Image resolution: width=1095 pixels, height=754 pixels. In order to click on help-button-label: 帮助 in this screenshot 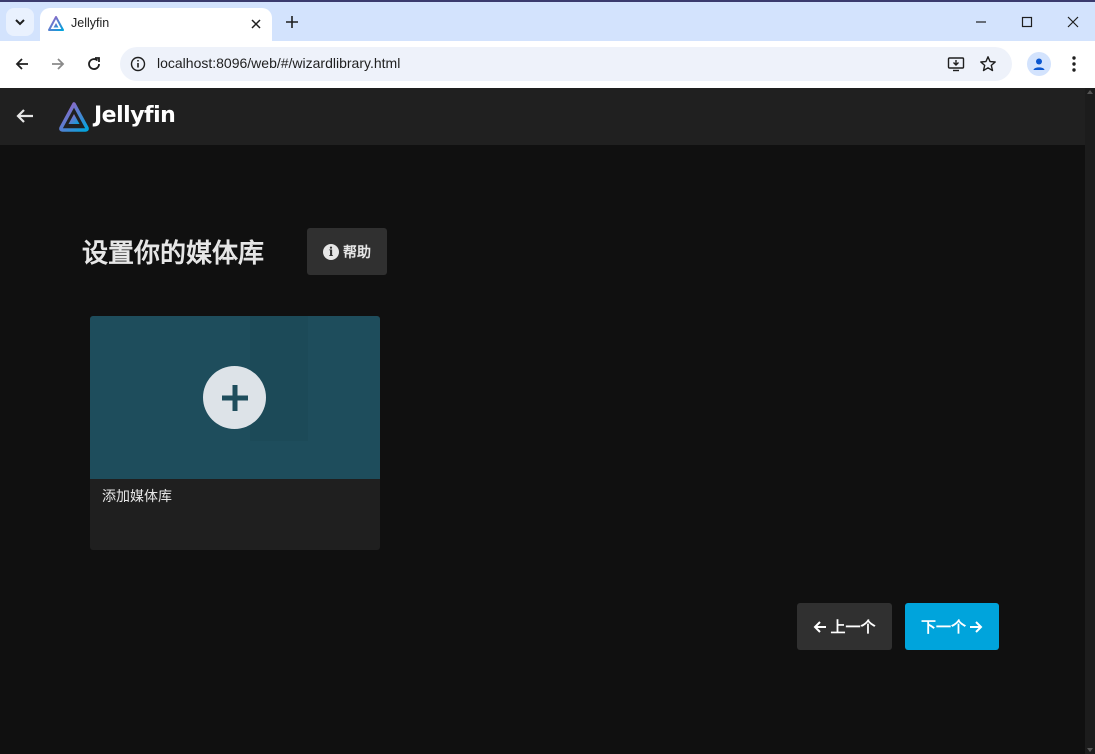, I will do `click(357, 252)`.